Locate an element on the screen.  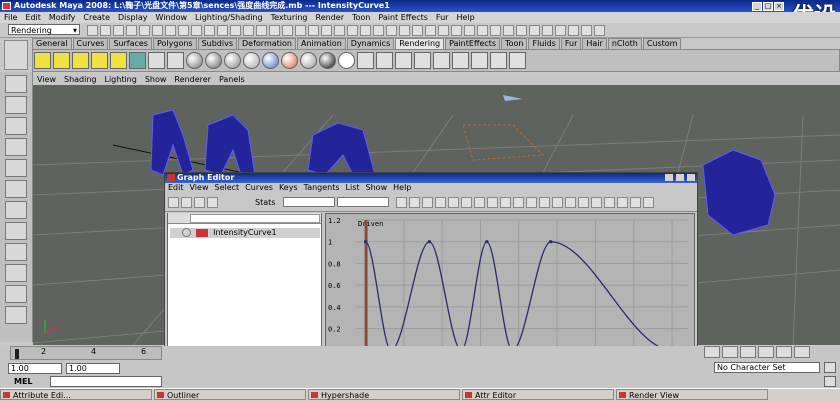
graph-menu-view: View is located at coordinates (199, 187).